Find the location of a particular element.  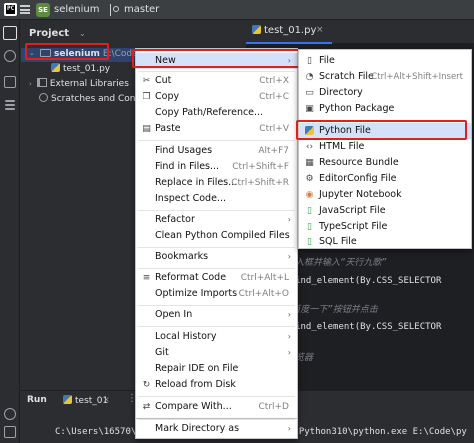

menu-item-shortcut: Ctrl+Alt+L is located at coordinates (264, 278).